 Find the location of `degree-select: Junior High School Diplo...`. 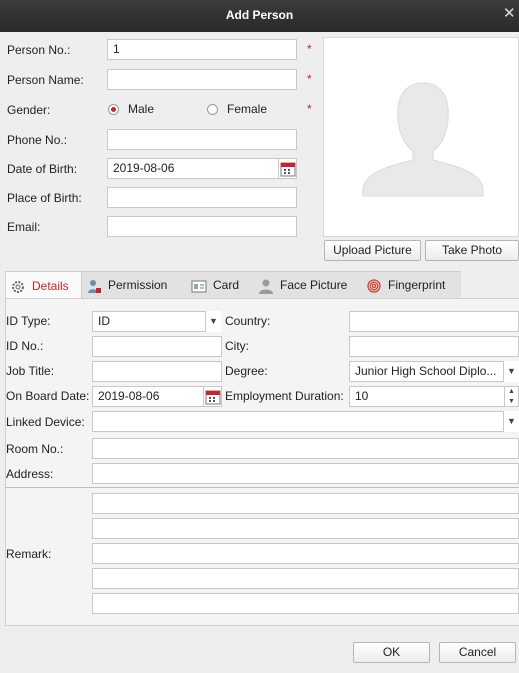

degree-select: Junior High School Diplo... is located at coordinates (427, 371).